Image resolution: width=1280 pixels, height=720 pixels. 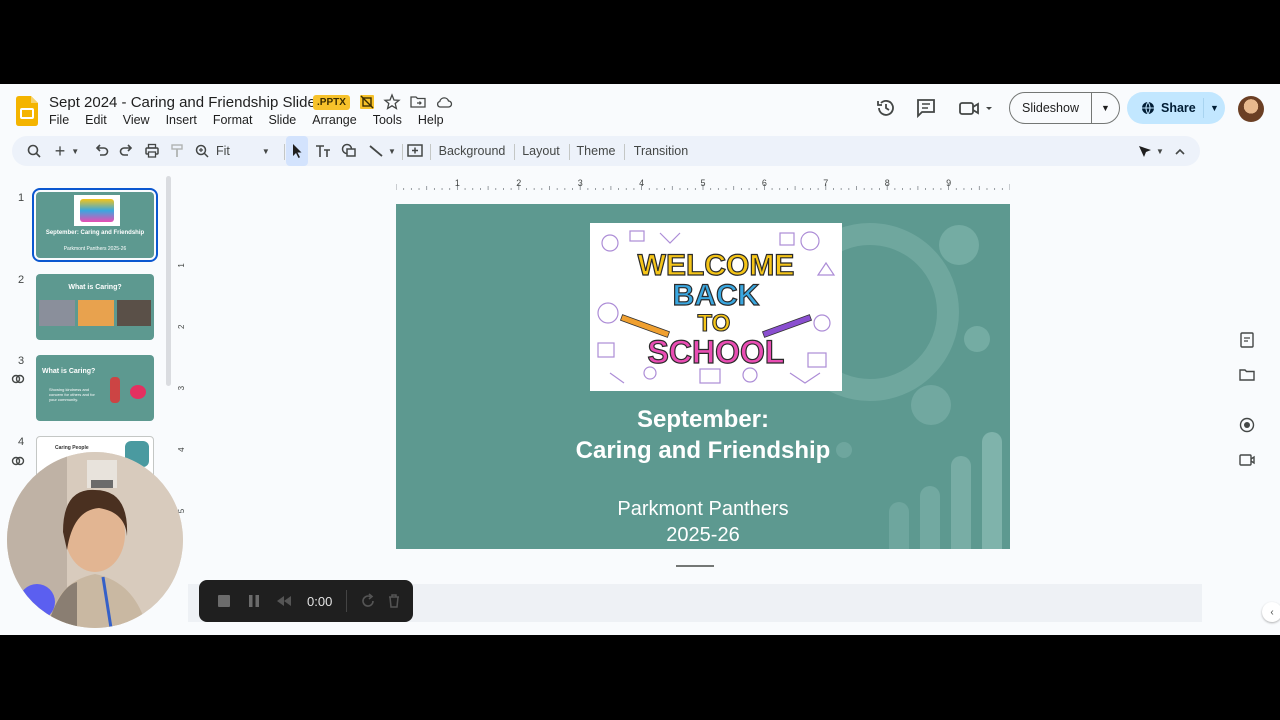 What do you see at coordinates (1247, 425) in the screenshot?
I see `record-icon` at bounding box center [1247, 425].